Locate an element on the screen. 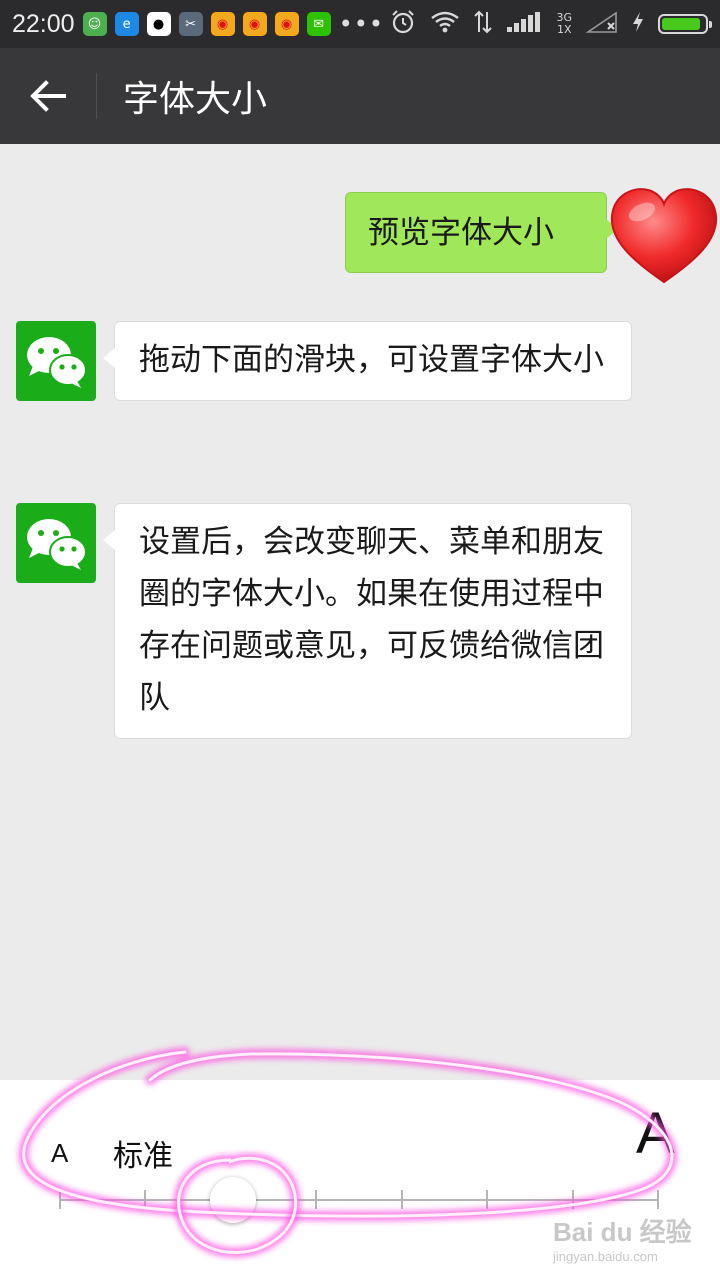  font-size-slider-thumb is located at coordinates (233, 1200).